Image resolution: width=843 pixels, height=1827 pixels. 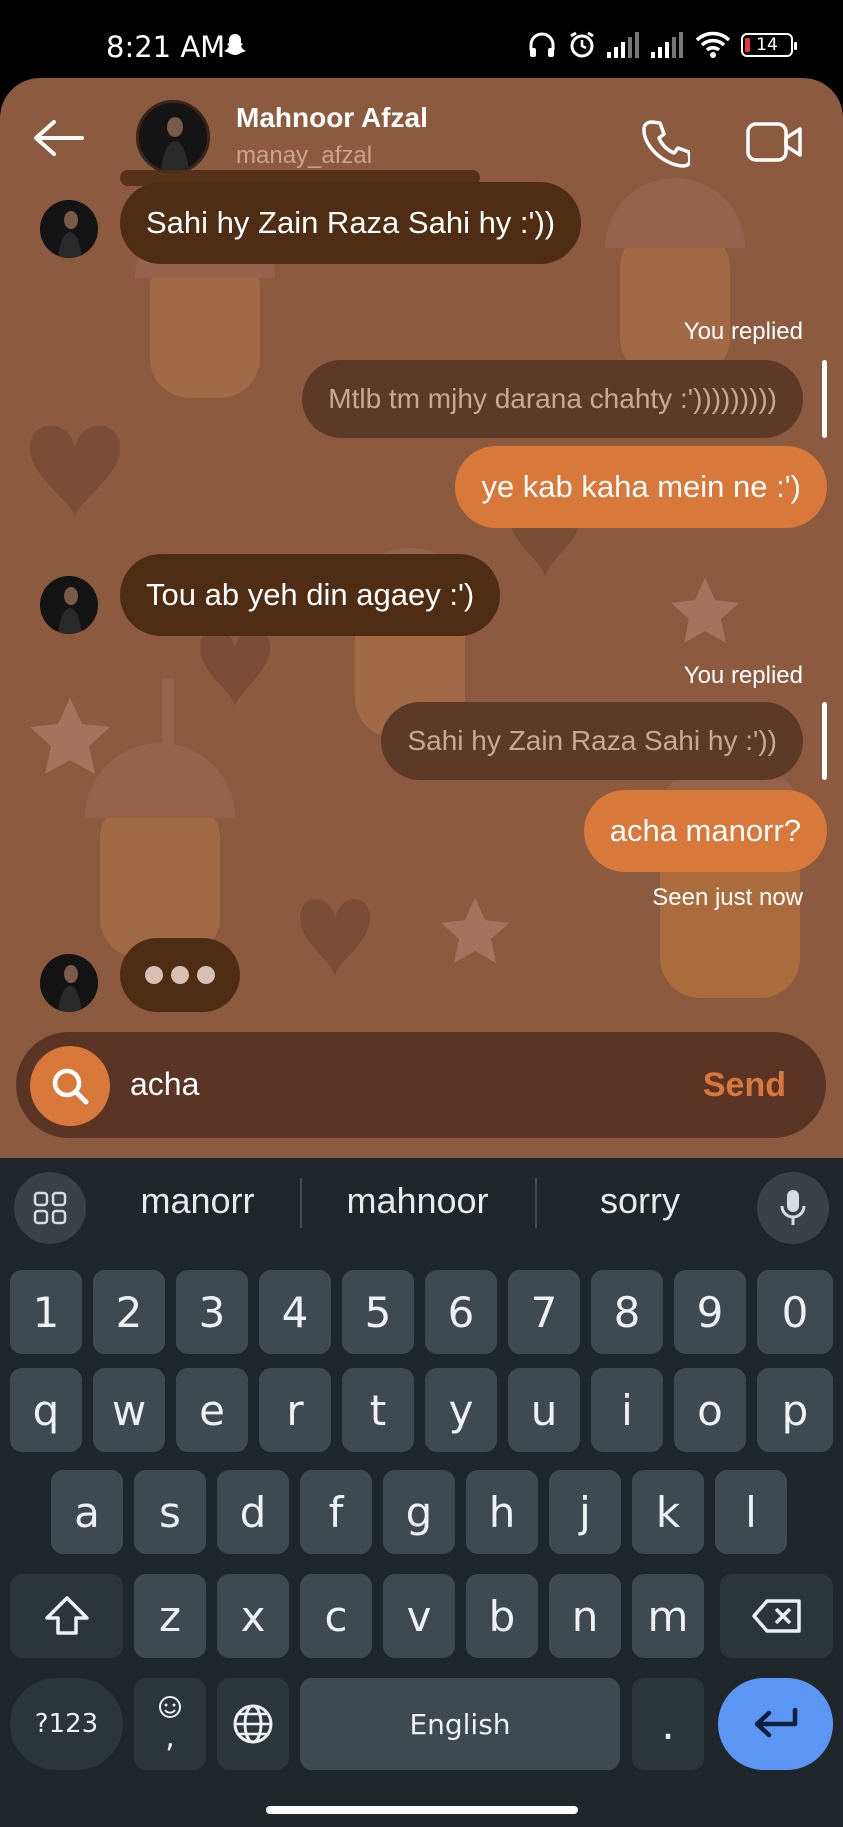 I want to click on status-bar: 8:21 AM 14, so click(x=421, y=39).